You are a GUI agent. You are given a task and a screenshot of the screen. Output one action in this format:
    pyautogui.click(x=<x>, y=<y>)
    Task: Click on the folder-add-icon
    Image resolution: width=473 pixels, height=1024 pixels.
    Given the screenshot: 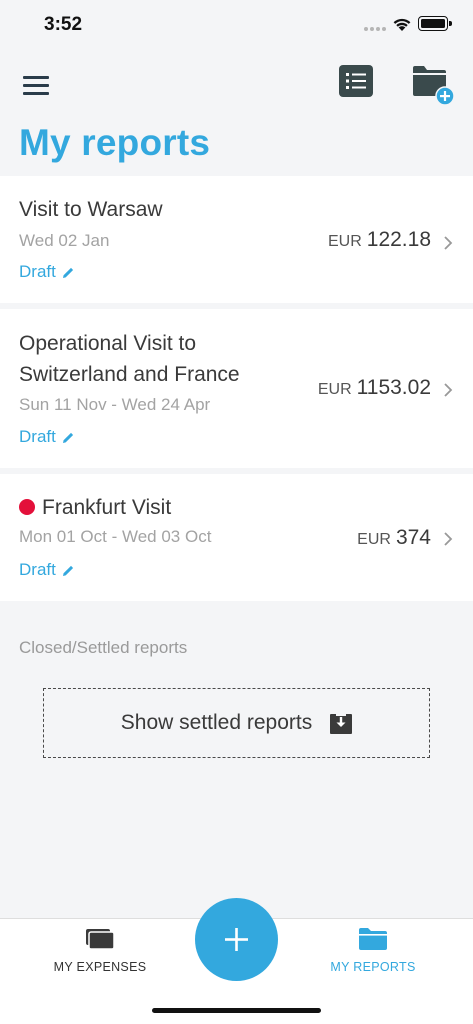 What is the action you would take?
    pyautogui.click(x=434, y=86)
    